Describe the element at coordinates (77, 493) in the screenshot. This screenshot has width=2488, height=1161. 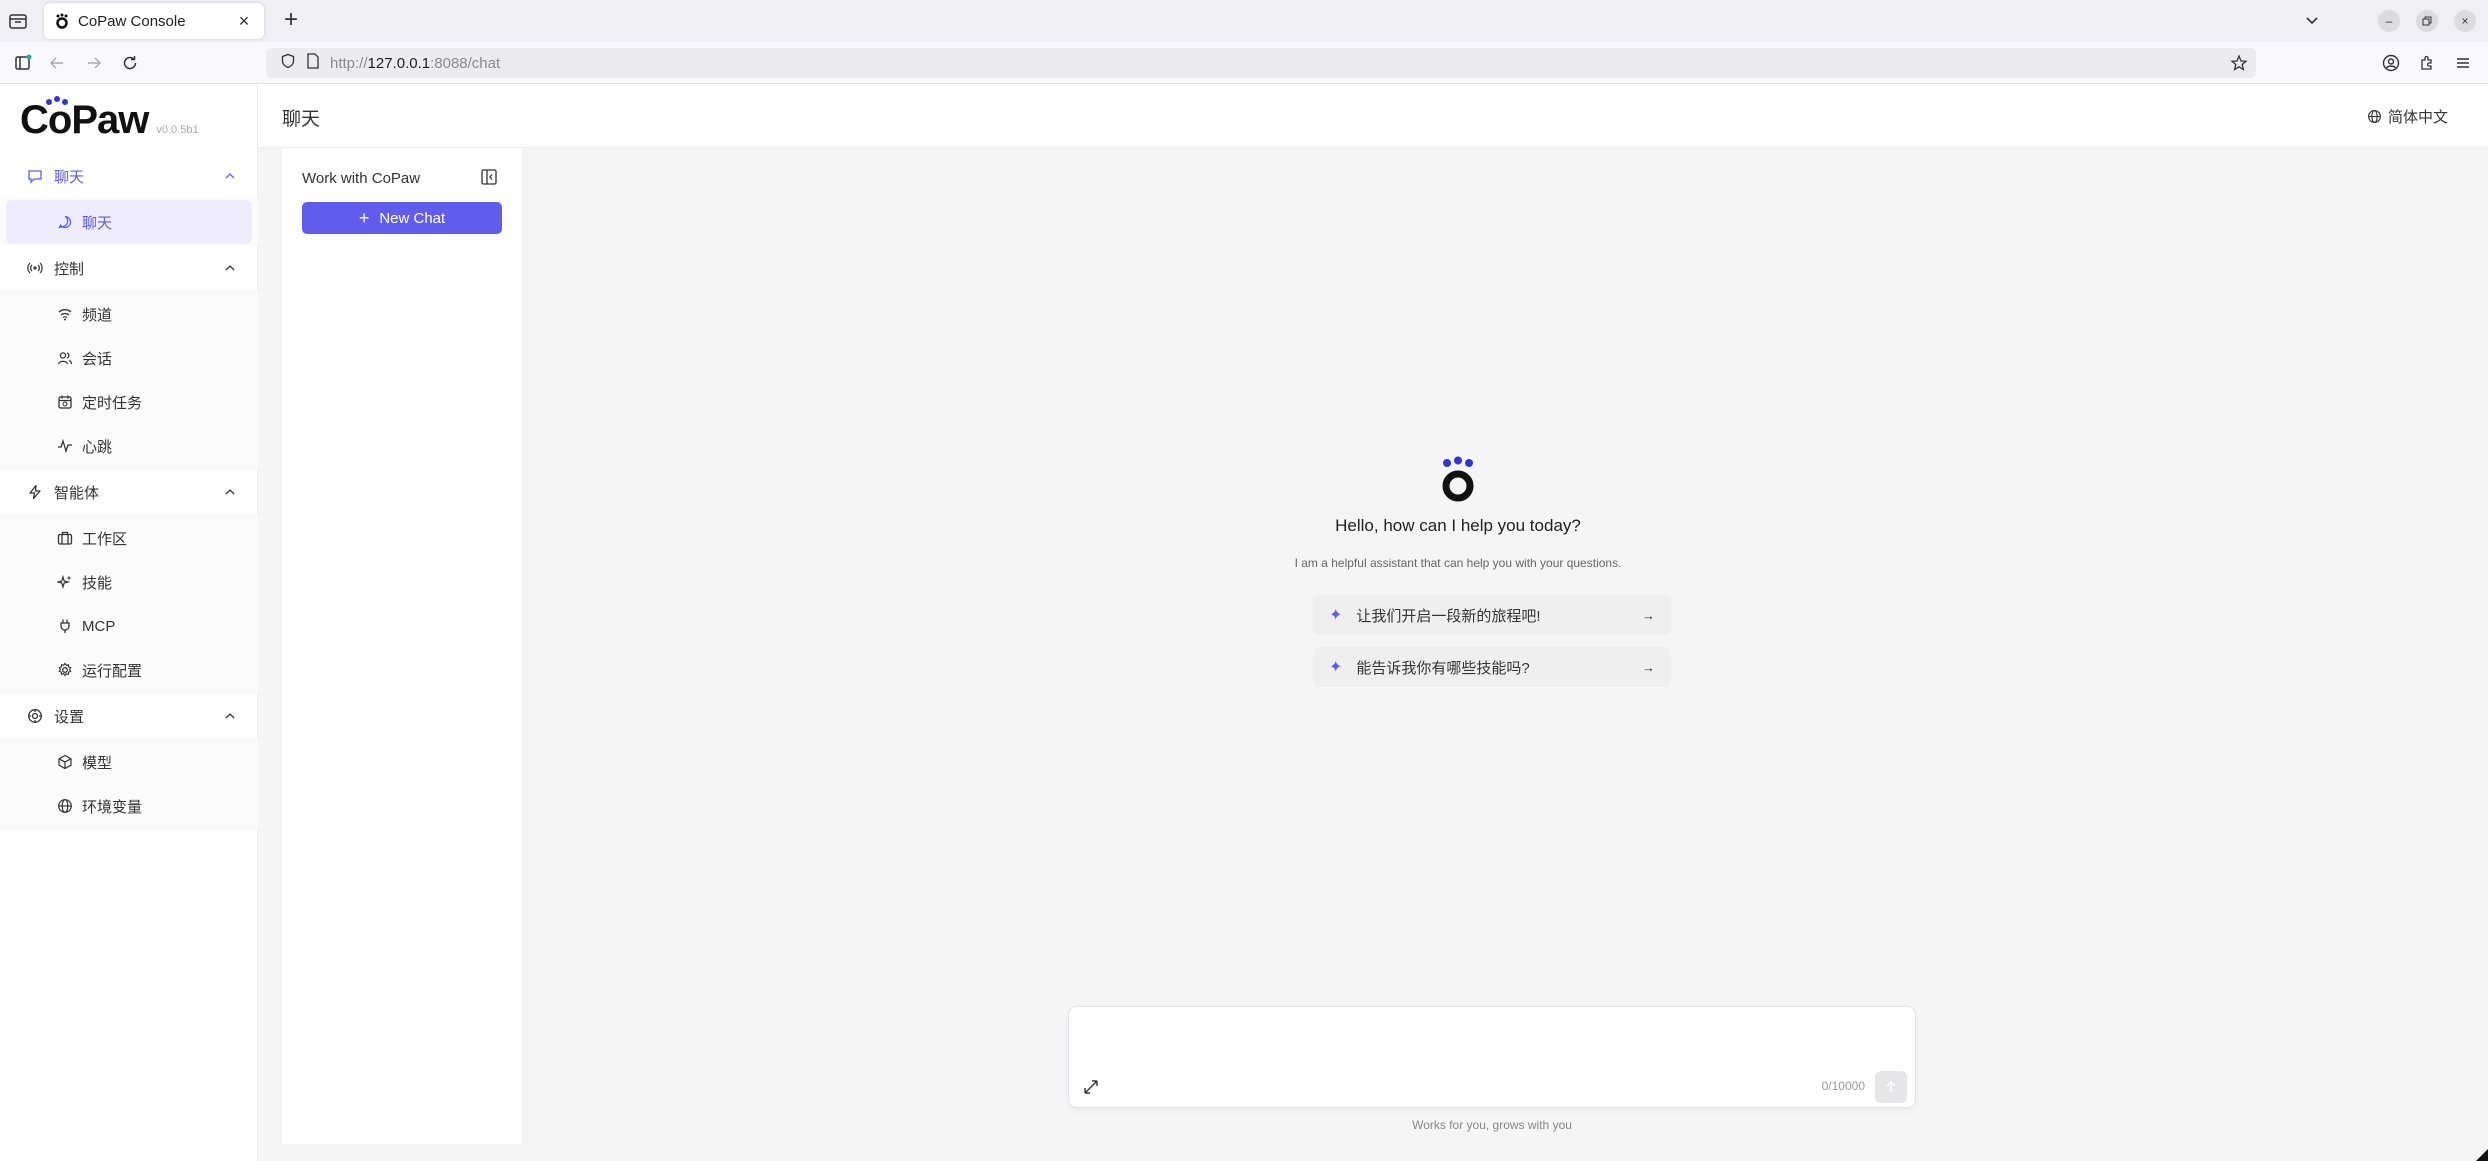
I see `sidebar-group-label: 智能体` at that location.